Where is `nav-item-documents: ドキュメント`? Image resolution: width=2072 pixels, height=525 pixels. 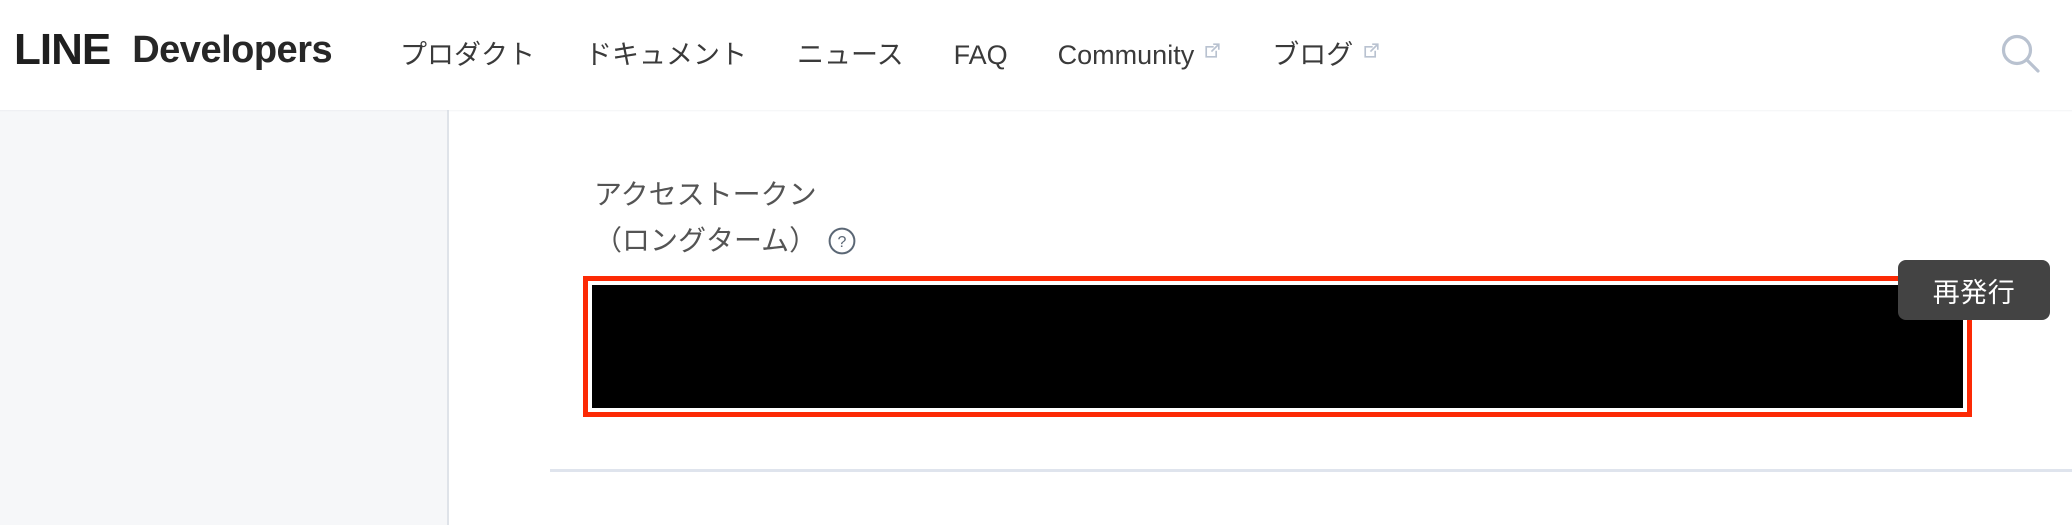 nav-item-documents: ドキュメント is located at coordinates (666, 54).